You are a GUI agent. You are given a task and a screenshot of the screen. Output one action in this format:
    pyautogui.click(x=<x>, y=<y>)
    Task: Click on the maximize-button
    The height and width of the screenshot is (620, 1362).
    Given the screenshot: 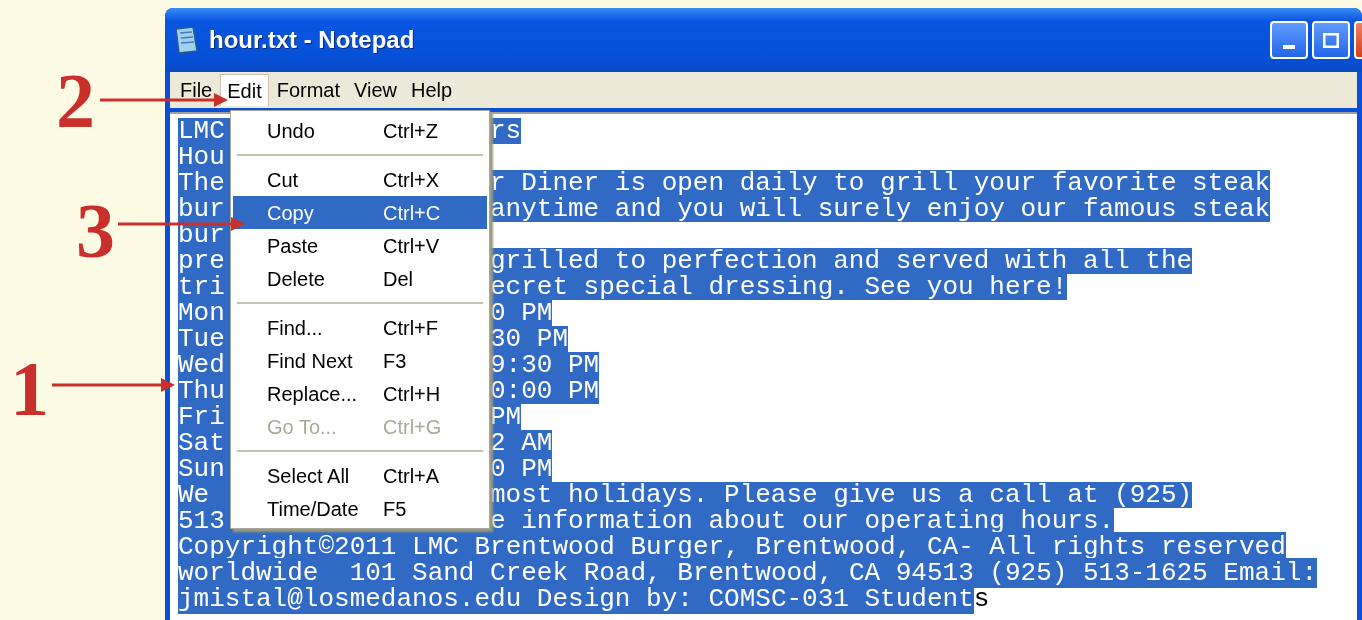 What is the action you would take?
    pyautogui.click(x=1331, y=40)
    